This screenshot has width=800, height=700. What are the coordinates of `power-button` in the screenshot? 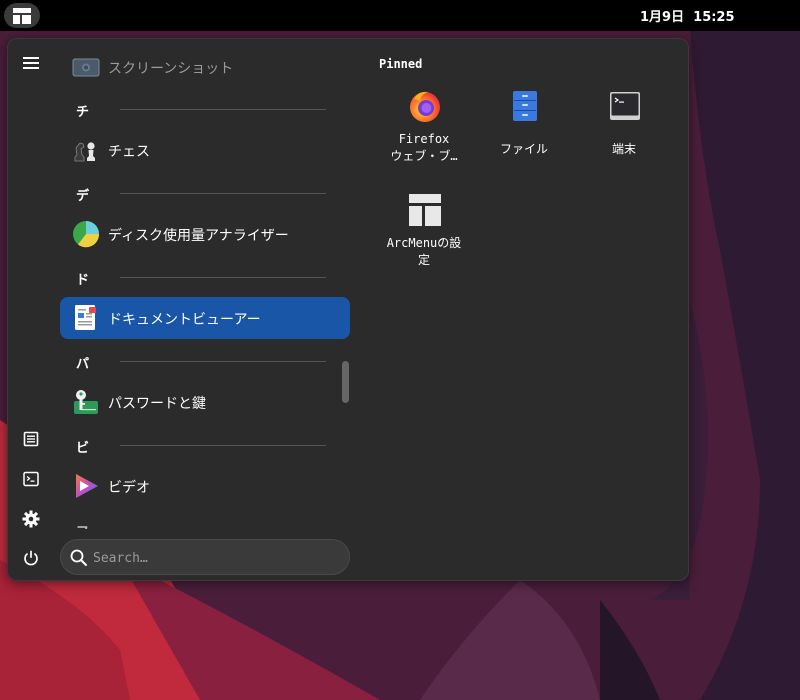 It's located at (31, 558).